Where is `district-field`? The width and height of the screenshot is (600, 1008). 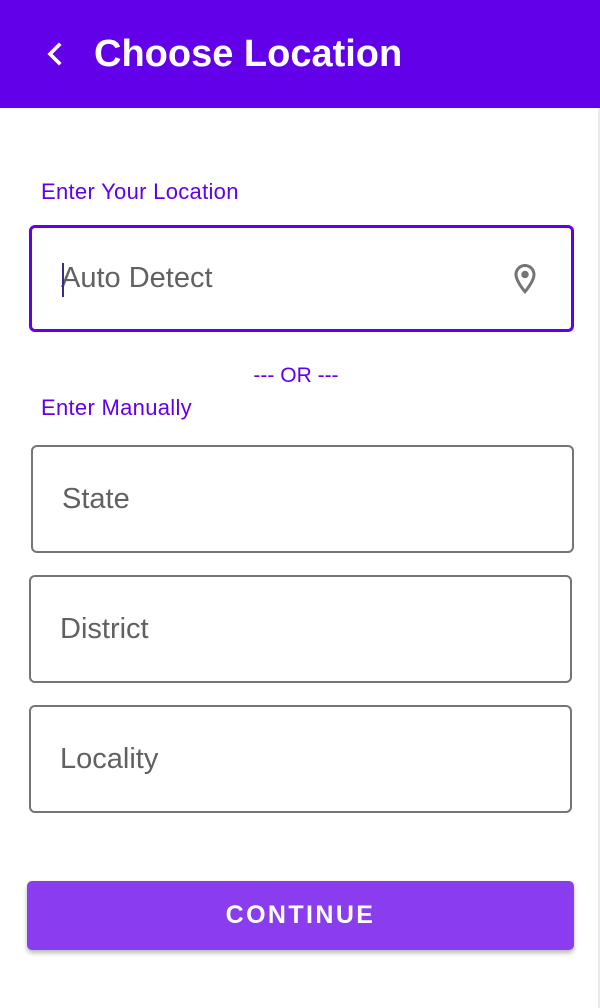 district-field is located at coordinates (300, 629).